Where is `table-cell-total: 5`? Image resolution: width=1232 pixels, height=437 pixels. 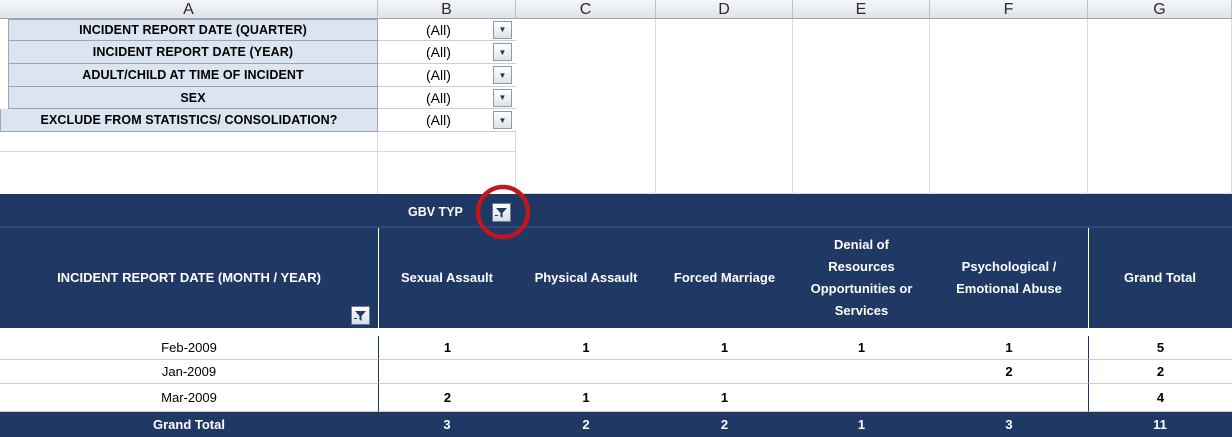 table-cell-total: 5 is located at coordinates (1160, 348).